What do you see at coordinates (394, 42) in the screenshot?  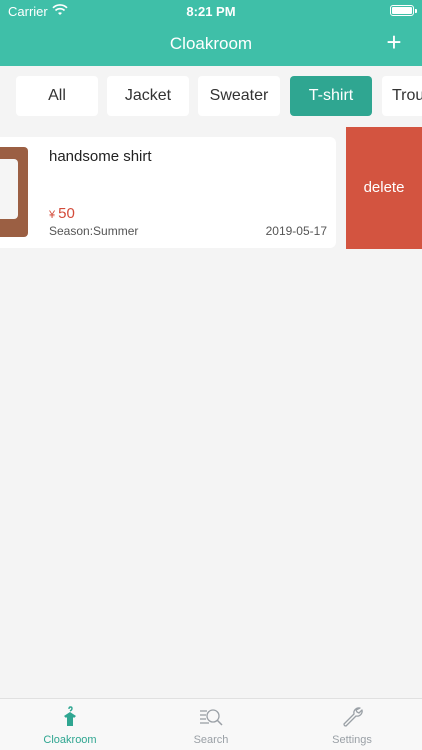 I see `add-button: +` at bounding box center [394, 42].